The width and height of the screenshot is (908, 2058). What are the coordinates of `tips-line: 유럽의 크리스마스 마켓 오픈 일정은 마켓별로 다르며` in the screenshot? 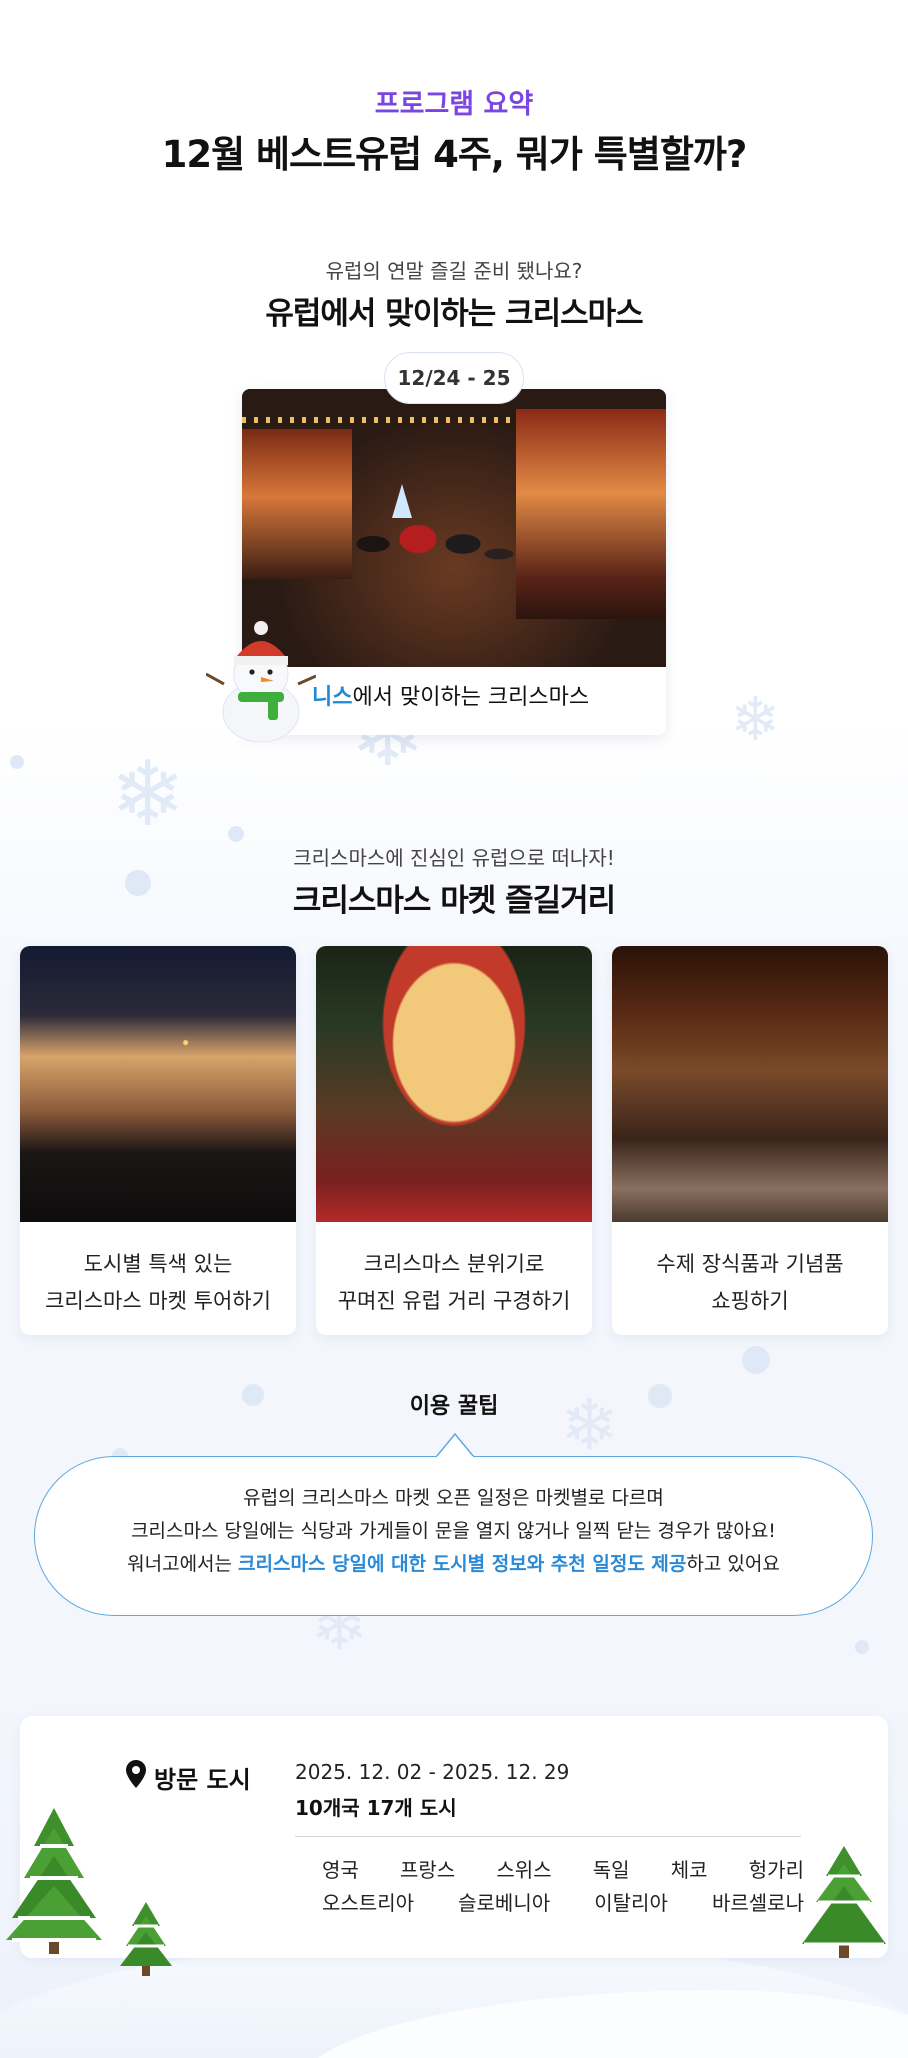 It's located at (453, 1498).